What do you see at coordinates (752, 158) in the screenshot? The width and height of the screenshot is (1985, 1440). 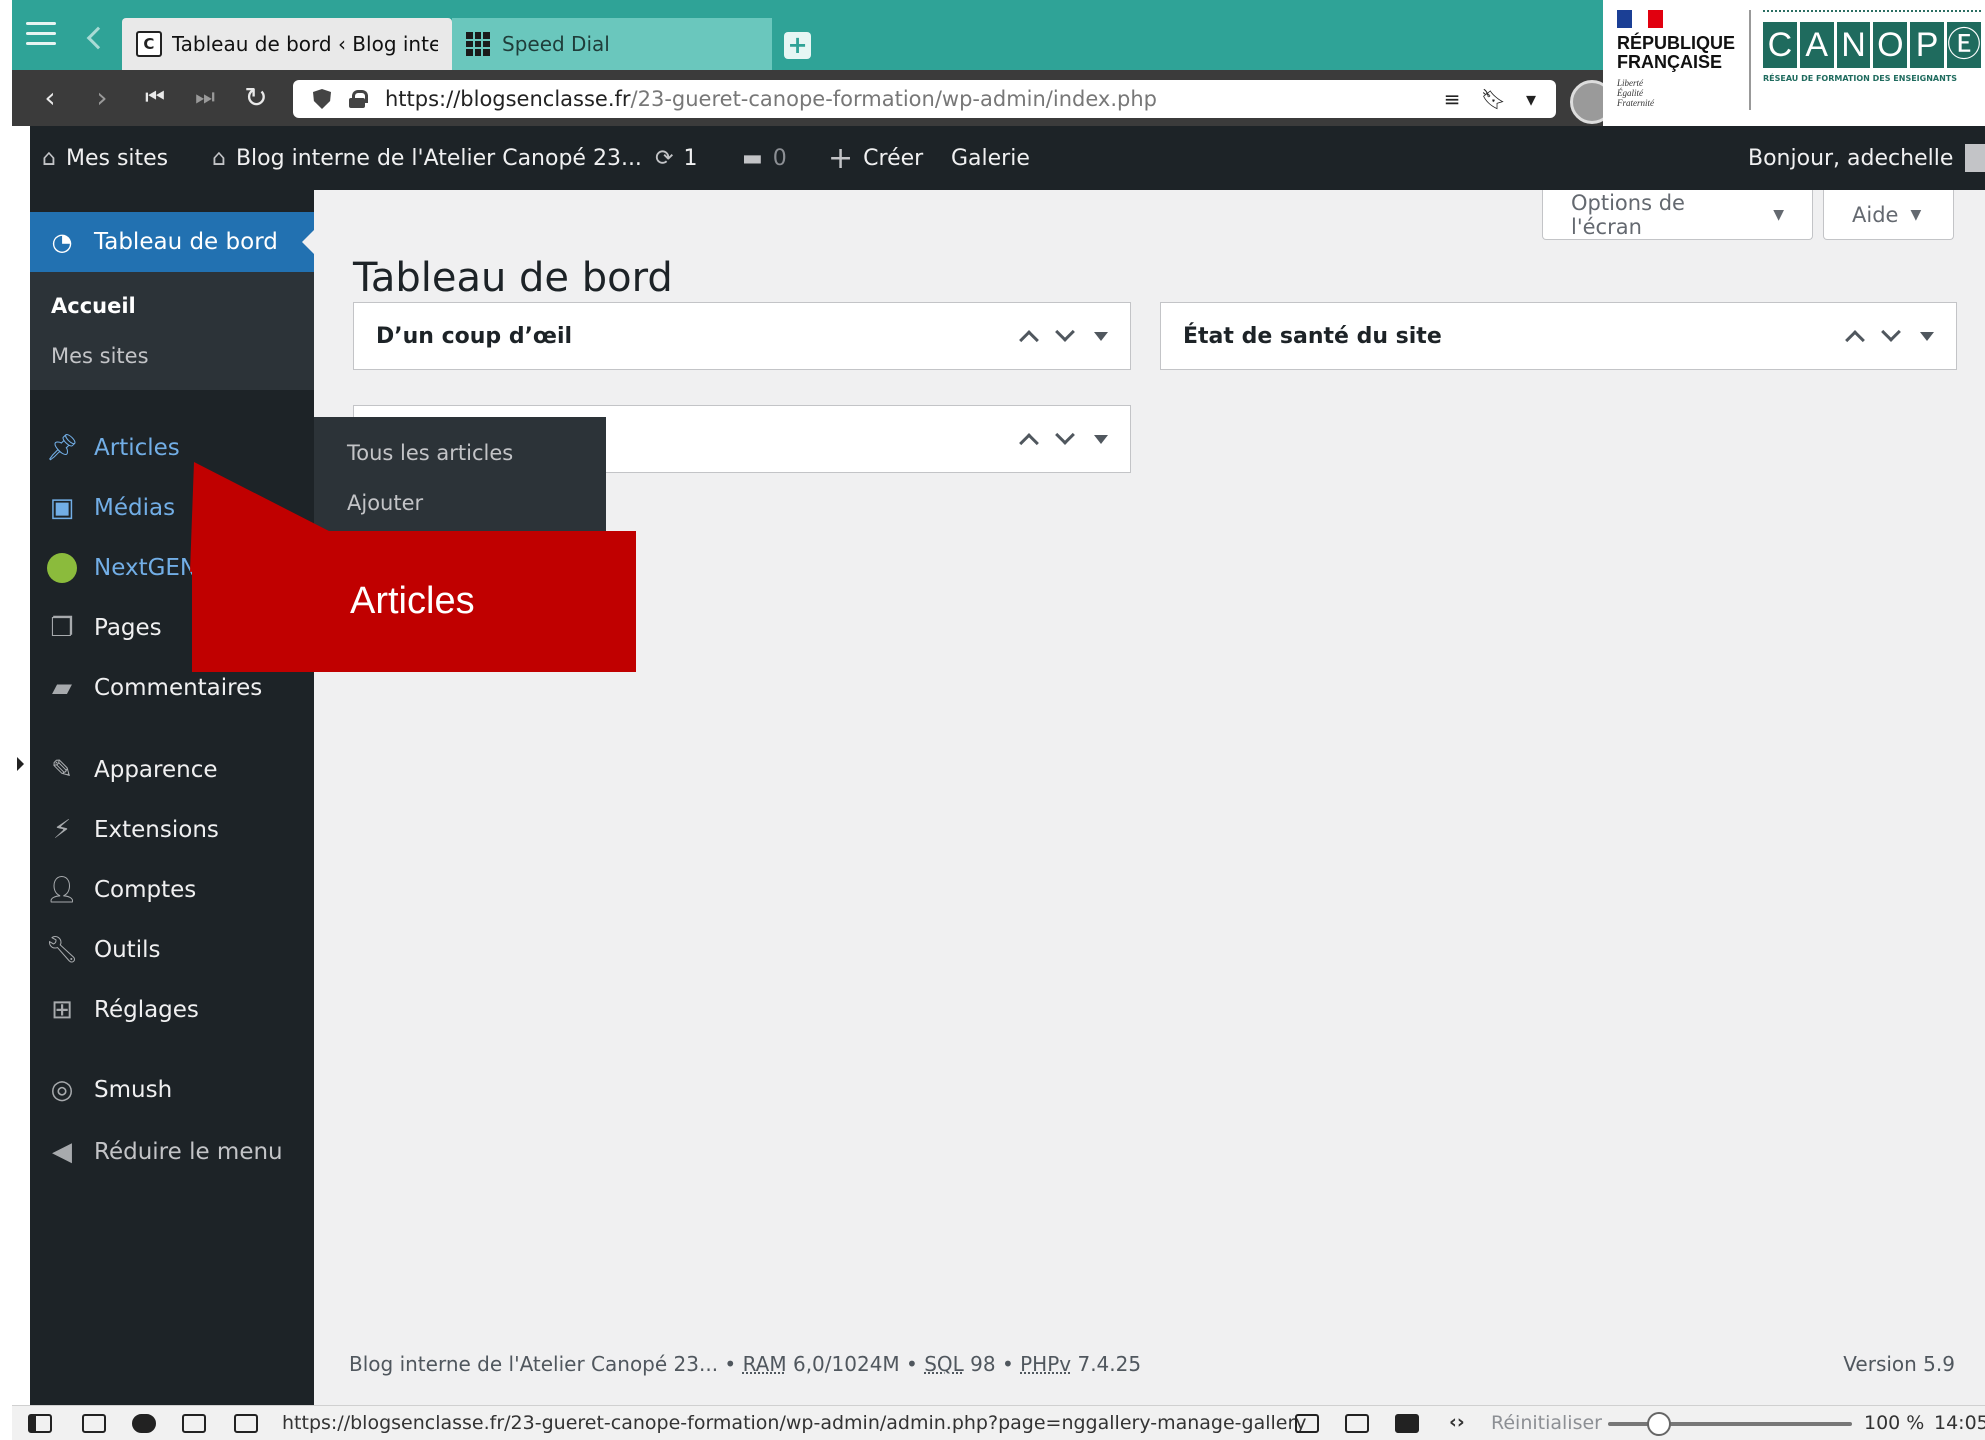 I see `comment-icon: ▬` at bounding box center [752, 158].